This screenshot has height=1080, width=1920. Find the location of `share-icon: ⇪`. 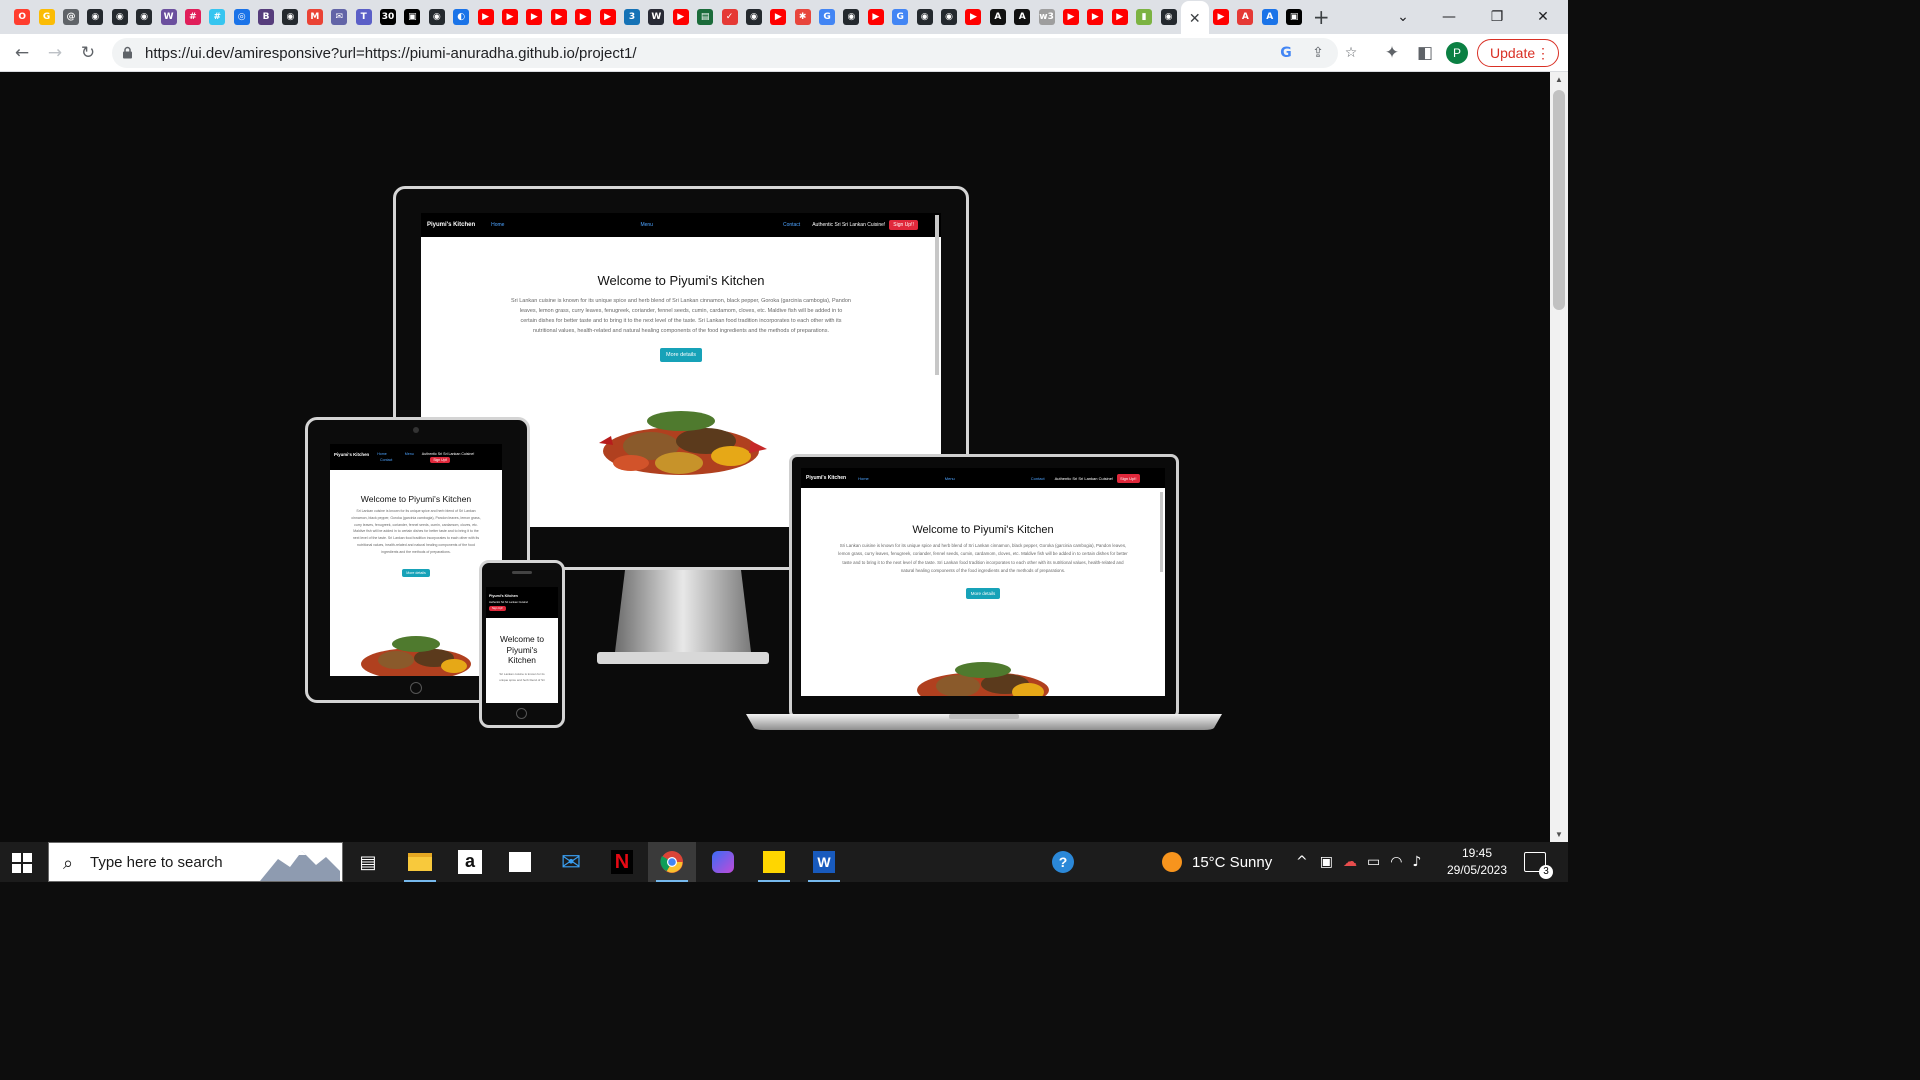

share-icon: ⇪ is located at coordinates (1318, 53).